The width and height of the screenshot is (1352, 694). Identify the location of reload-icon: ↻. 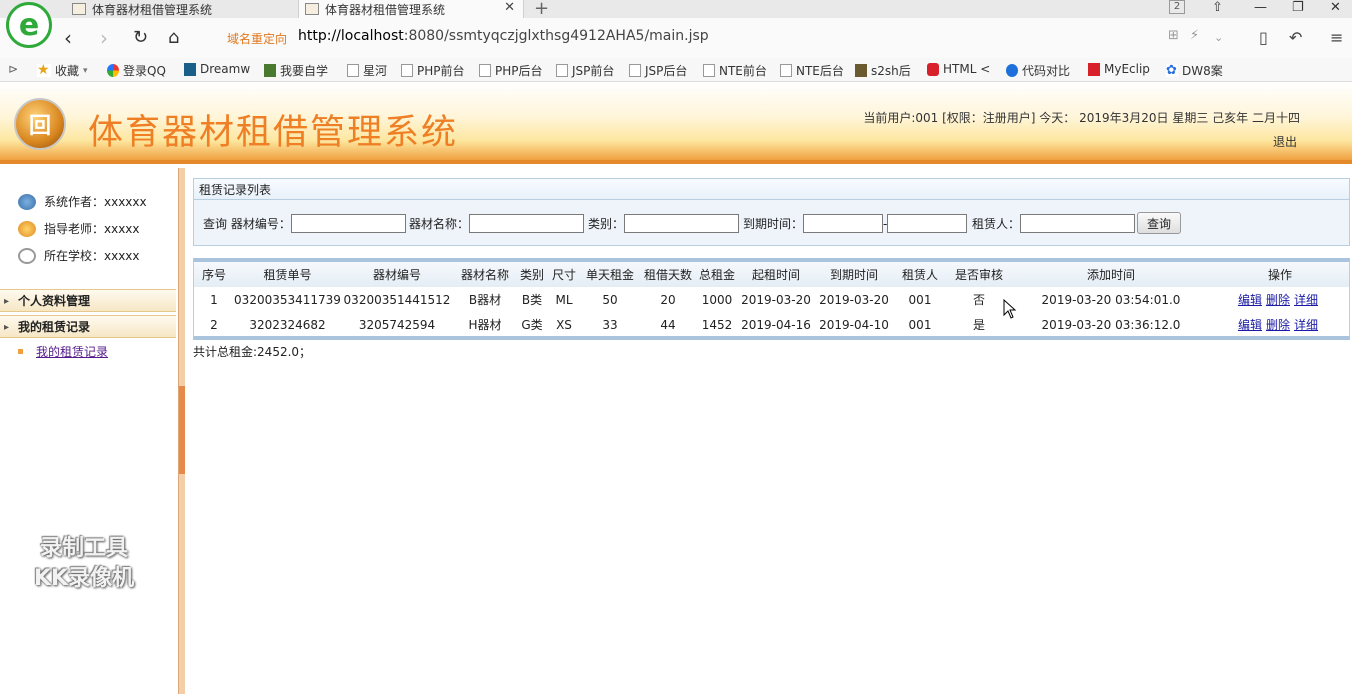
(140, 37).